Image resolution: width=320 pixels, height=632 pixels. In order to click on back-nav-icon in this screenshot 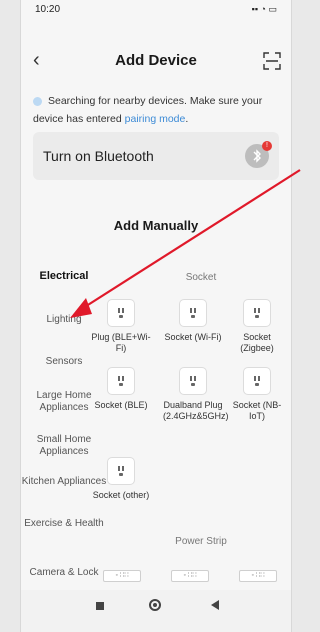, I will do `click(215, 605)`.